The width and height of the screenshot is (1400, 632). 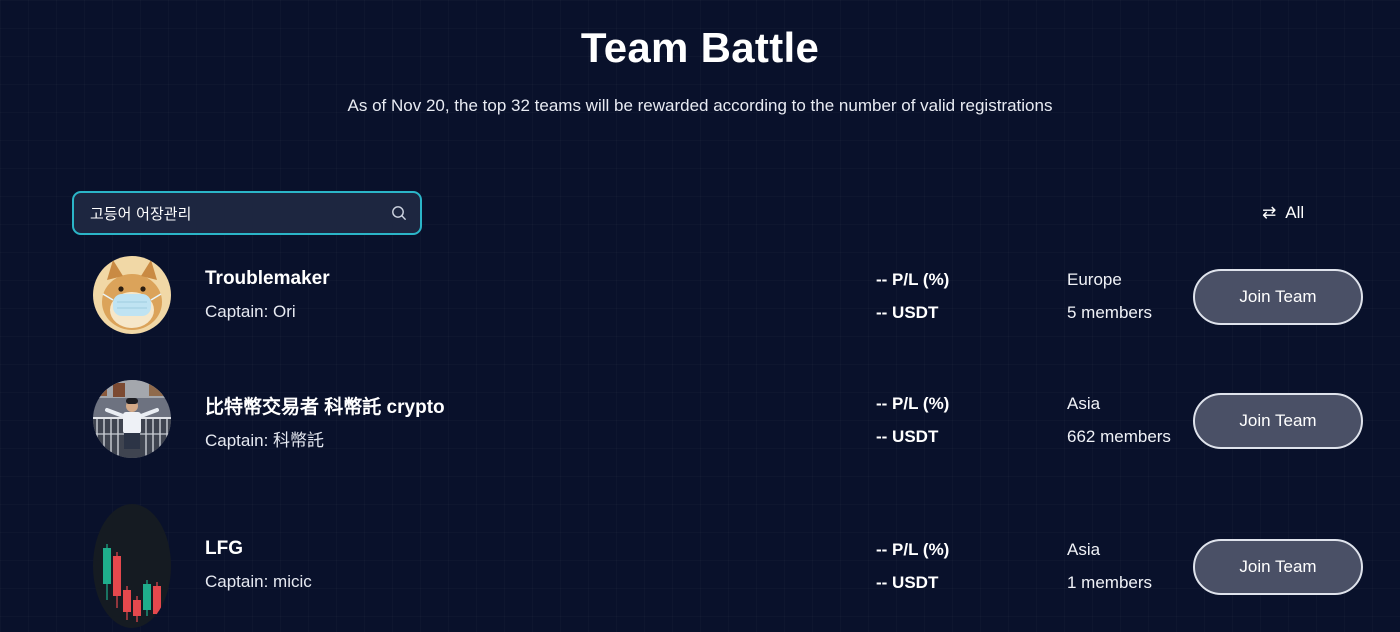 I want to click on search-icon, so click(x=399, y=213).